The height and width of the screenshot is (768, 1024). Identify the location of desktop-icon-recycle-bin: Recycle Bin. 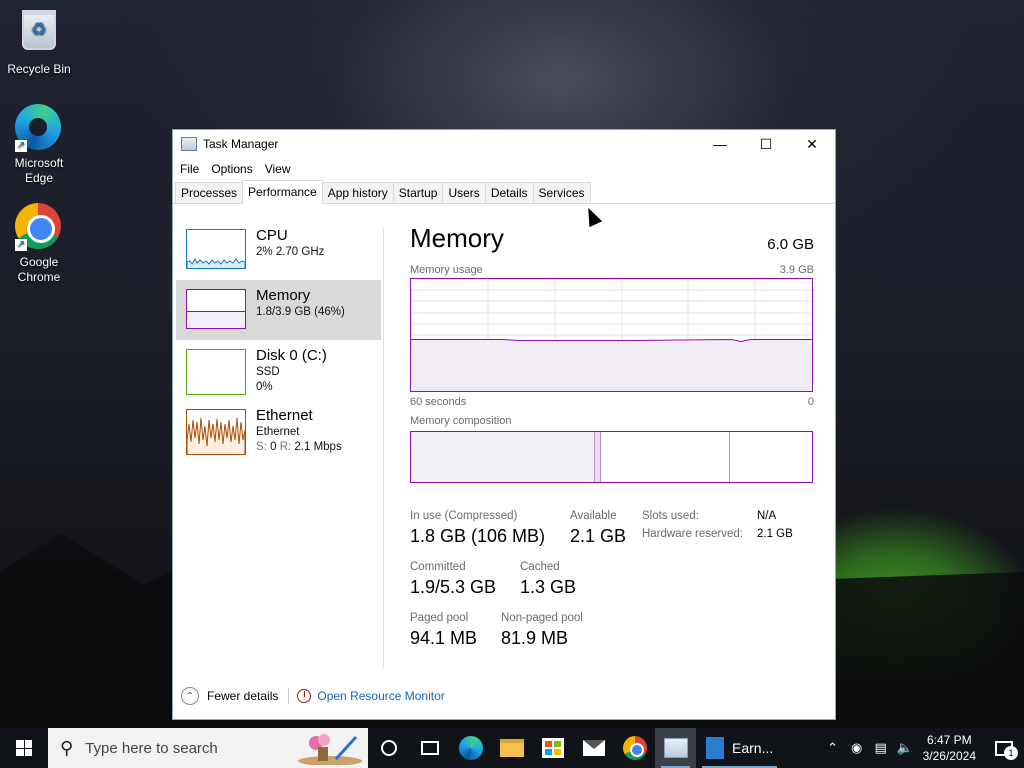
(39, 41).